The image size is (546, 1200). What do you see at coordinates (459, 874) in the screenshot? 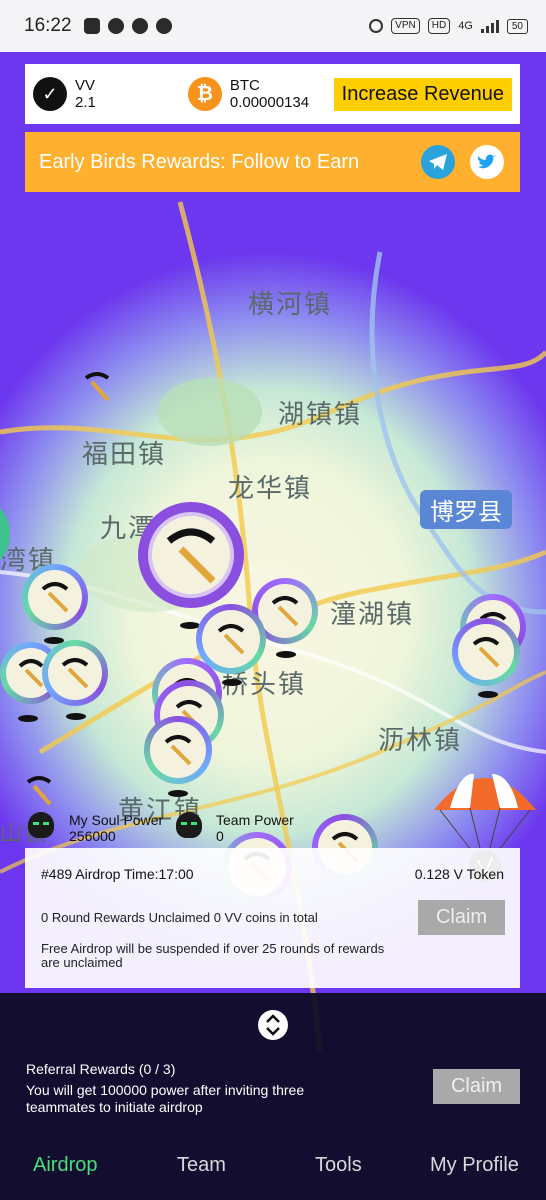
I see `airdrop-token: 0.128 V Token` at bounding box center [459, 874].